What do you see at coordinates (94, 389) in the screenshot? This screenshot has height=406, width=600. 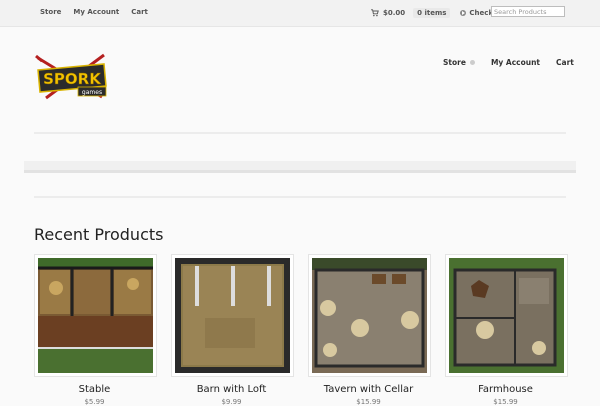 I see `product-name: Stable` at bounding box center [94, 389].